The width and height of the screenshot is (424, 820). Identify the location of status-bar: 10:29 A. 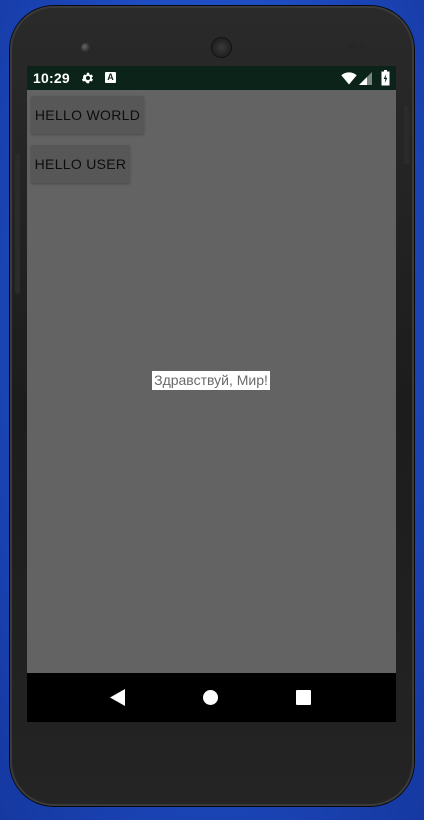
(211, 78).